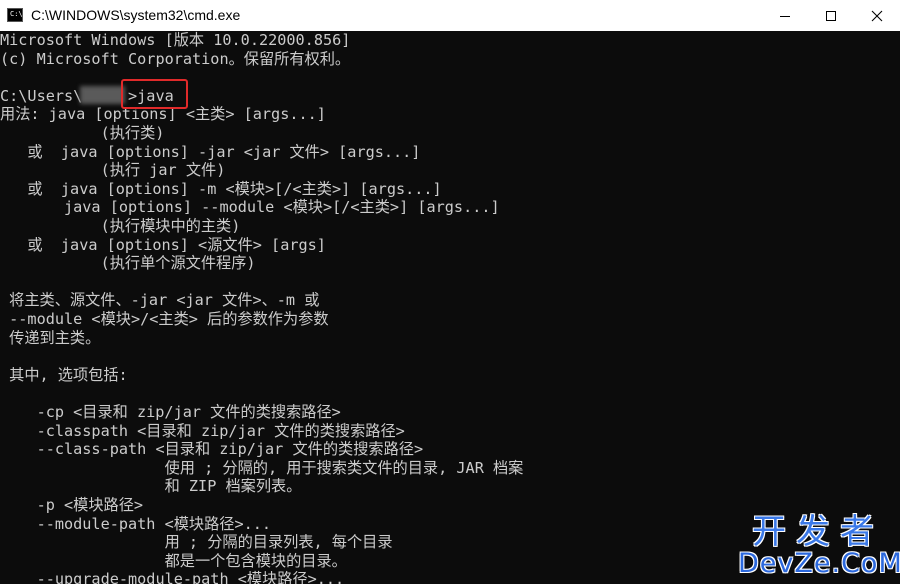 The width and height of the screenshot is (900, 584). What do you see at coordinates (128, 263) in the screenshot?
I see `console-line: (执行单个源文件程序)` at bounding box center [128, 263].